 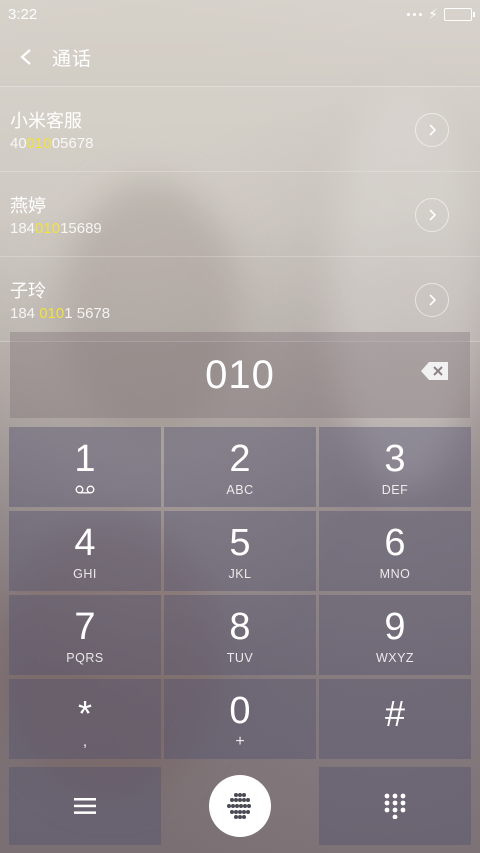 I want to click on key-digit: 6, so click(x=395, y=543).